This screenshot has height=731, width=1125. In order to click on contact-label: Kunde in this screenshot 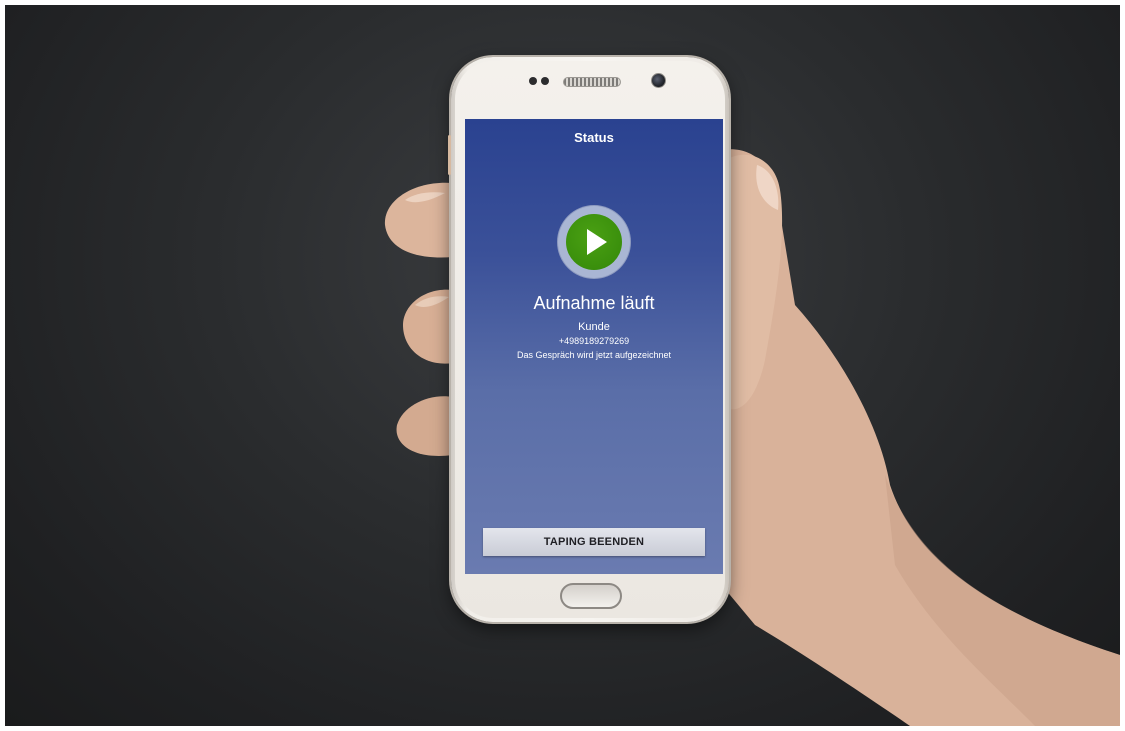, I will do `click(594, 327)`.